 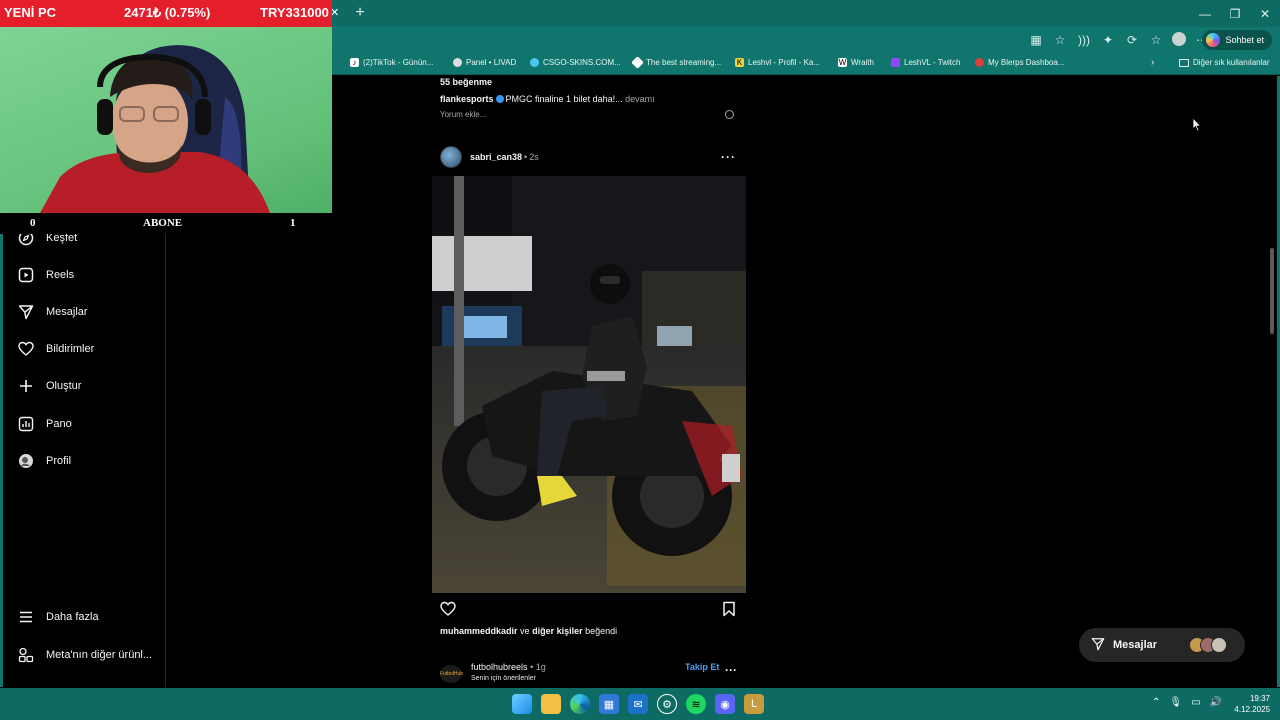 What do you see at coordinates (1244, 40) in the screenshot?
I see `copilot-label: Sohbet et` at bounding box center [1244, 40].